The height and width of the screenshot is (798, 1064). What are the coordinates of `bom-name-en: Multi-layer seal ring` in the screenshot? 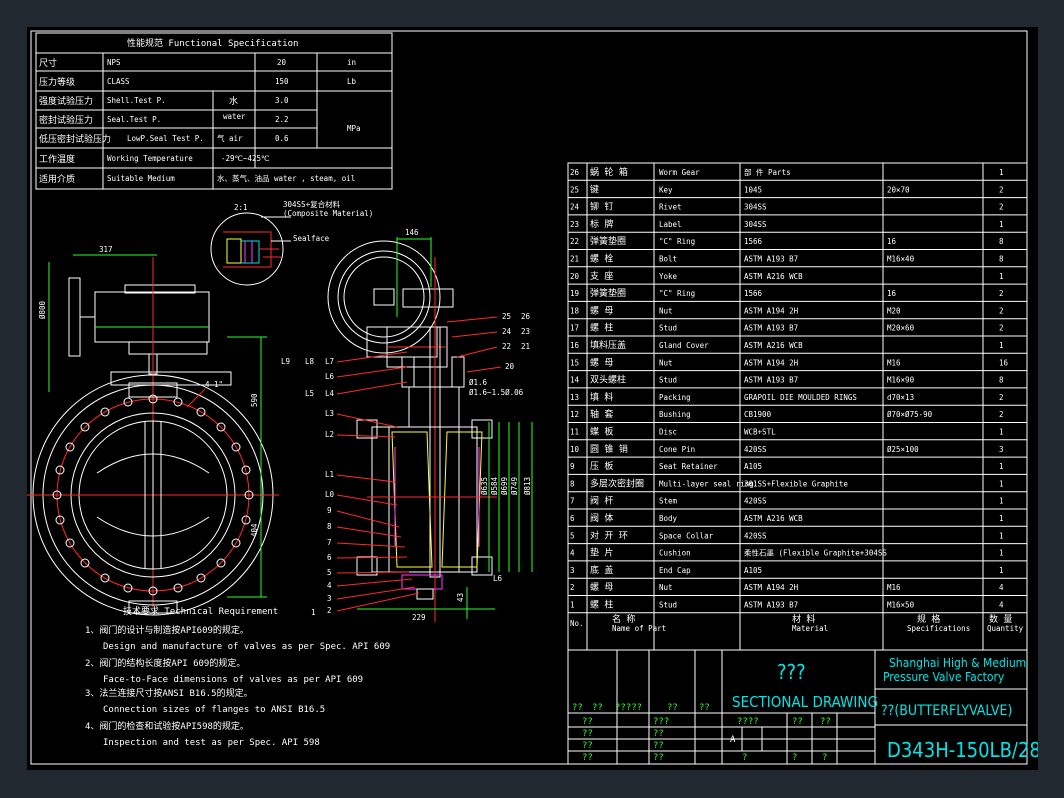 It's located at (706, 483).